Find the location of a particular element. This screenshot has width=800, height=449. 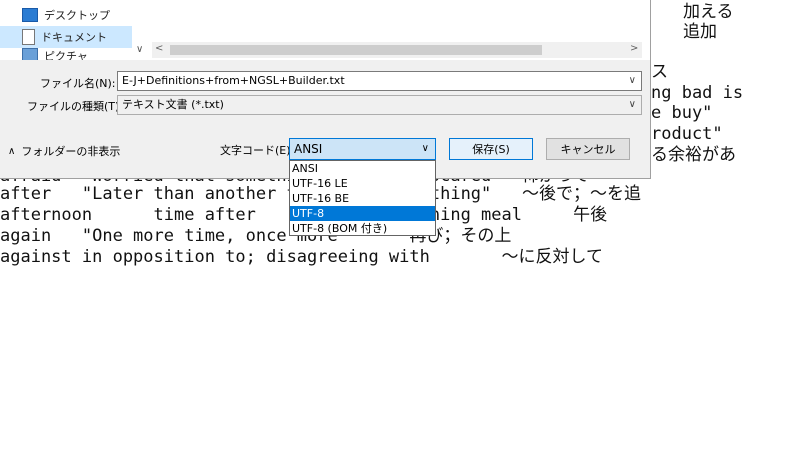

encoding-option-utf16be: UTF-16 BE is located at coordinates (362, 198).